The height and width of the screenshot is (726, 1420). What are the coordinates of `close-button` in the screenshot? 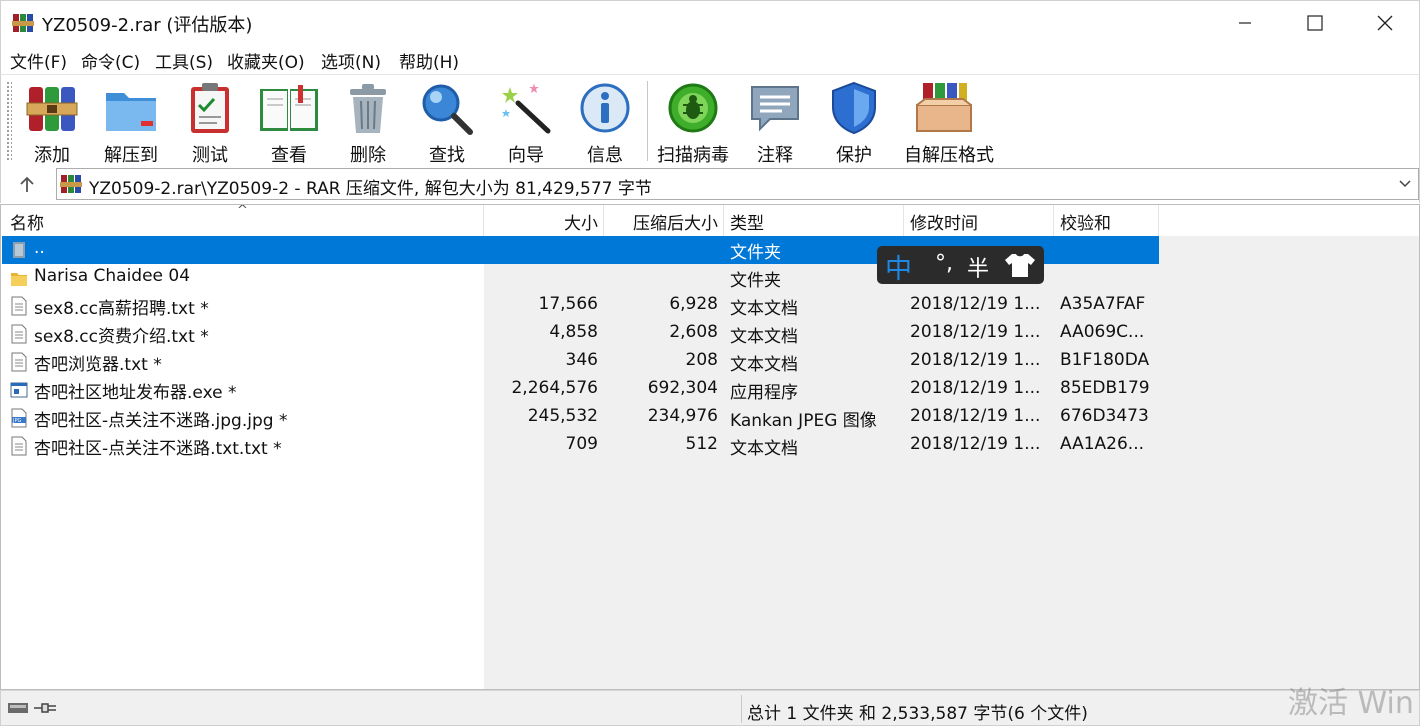 It's located at (1385, 23).